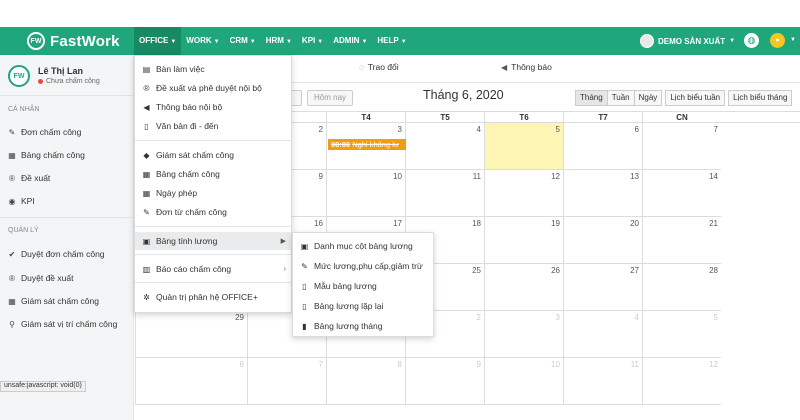 The image size is (800, 420). Describe the element at coordinates (634, 223) in the screenshot. I see `day-number: 20` at that location.